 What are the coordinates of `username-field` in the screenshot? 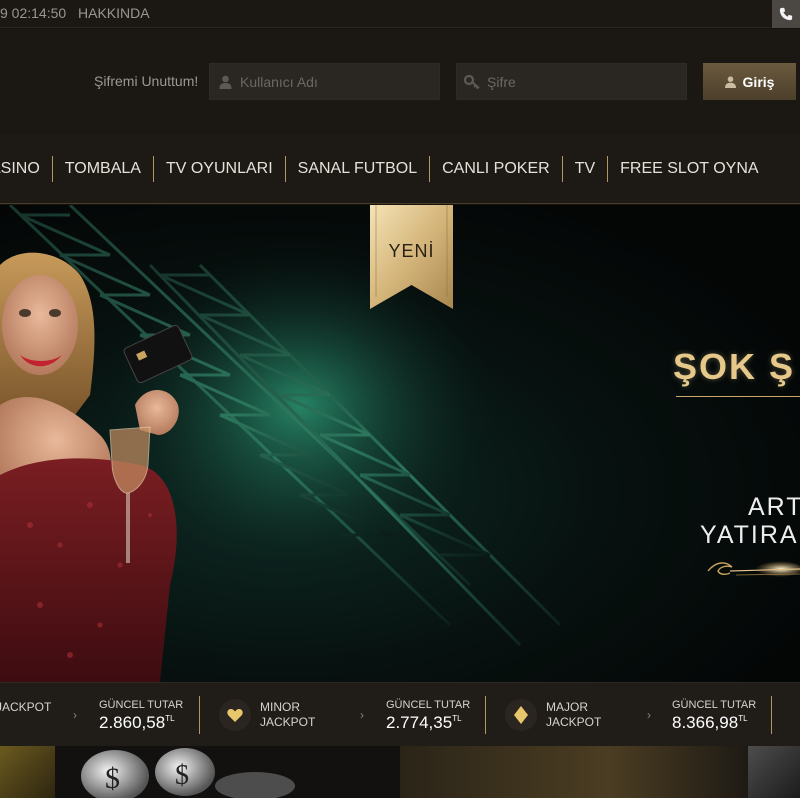 It's located at (324, 81).